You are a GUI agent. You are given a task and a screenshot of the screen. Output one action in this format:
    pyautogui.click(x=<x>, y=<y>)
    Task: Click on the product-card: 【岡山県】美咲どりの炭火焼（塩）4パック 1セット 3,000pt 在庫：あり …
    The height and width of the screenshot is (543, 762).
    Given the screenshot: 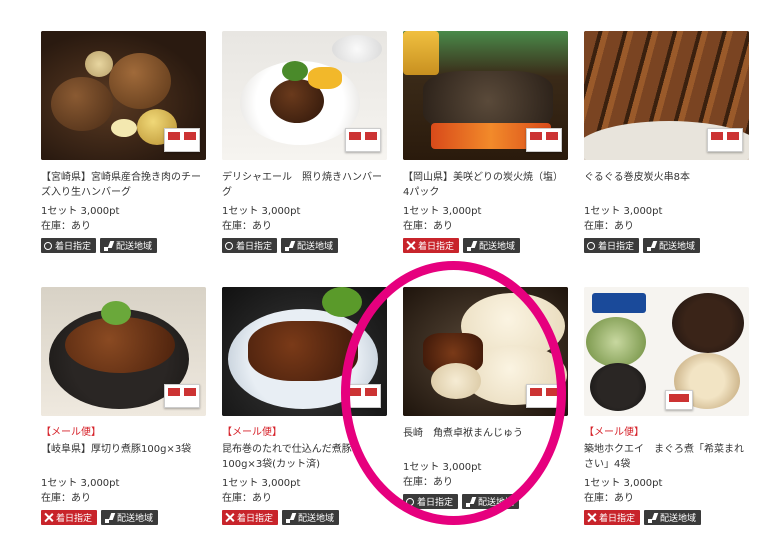 What is the action you would take?
    pyautogui.click(x=485, y=142)
    